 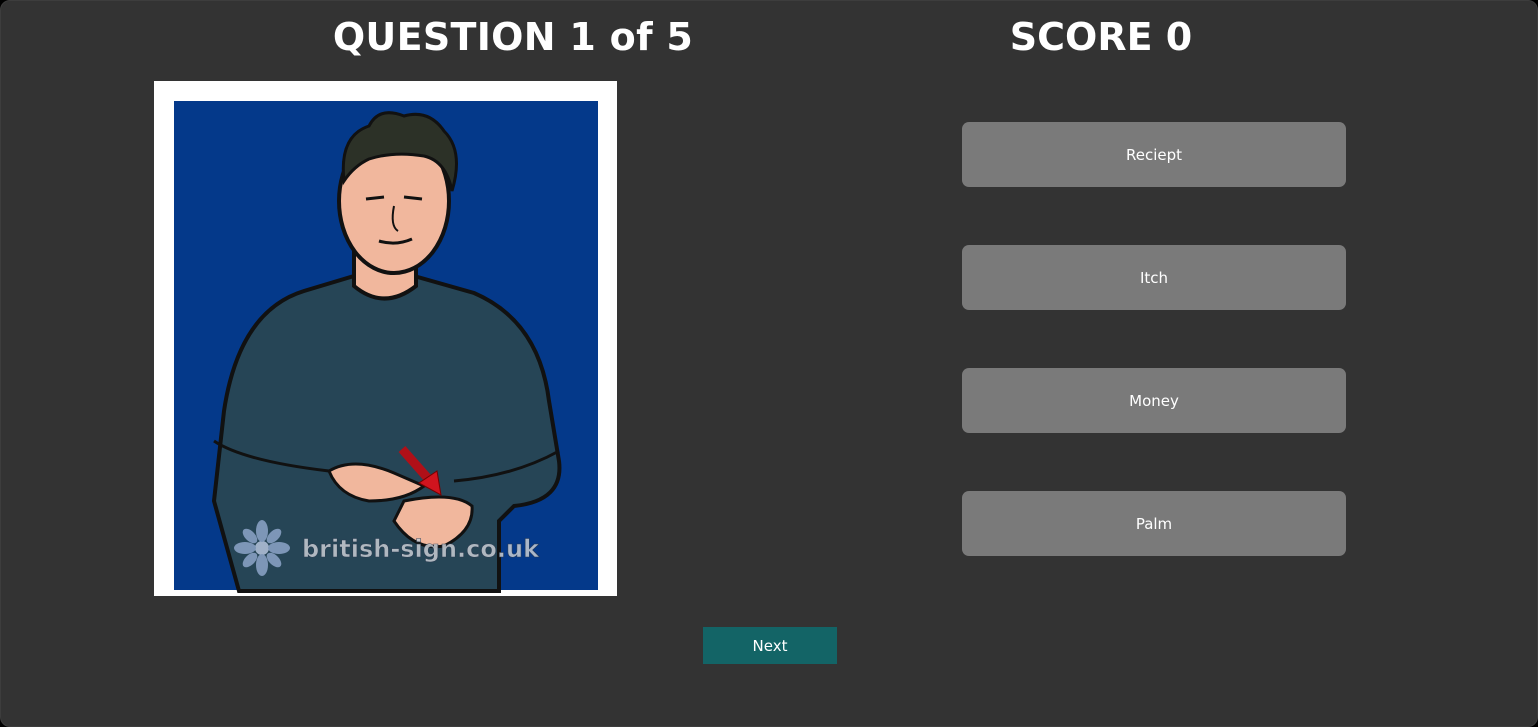 What do you see at coordinates (1154, 154) in the screenshot?
I see `answer-button-reciept: Reciept` at bounding box center [1154, 154].